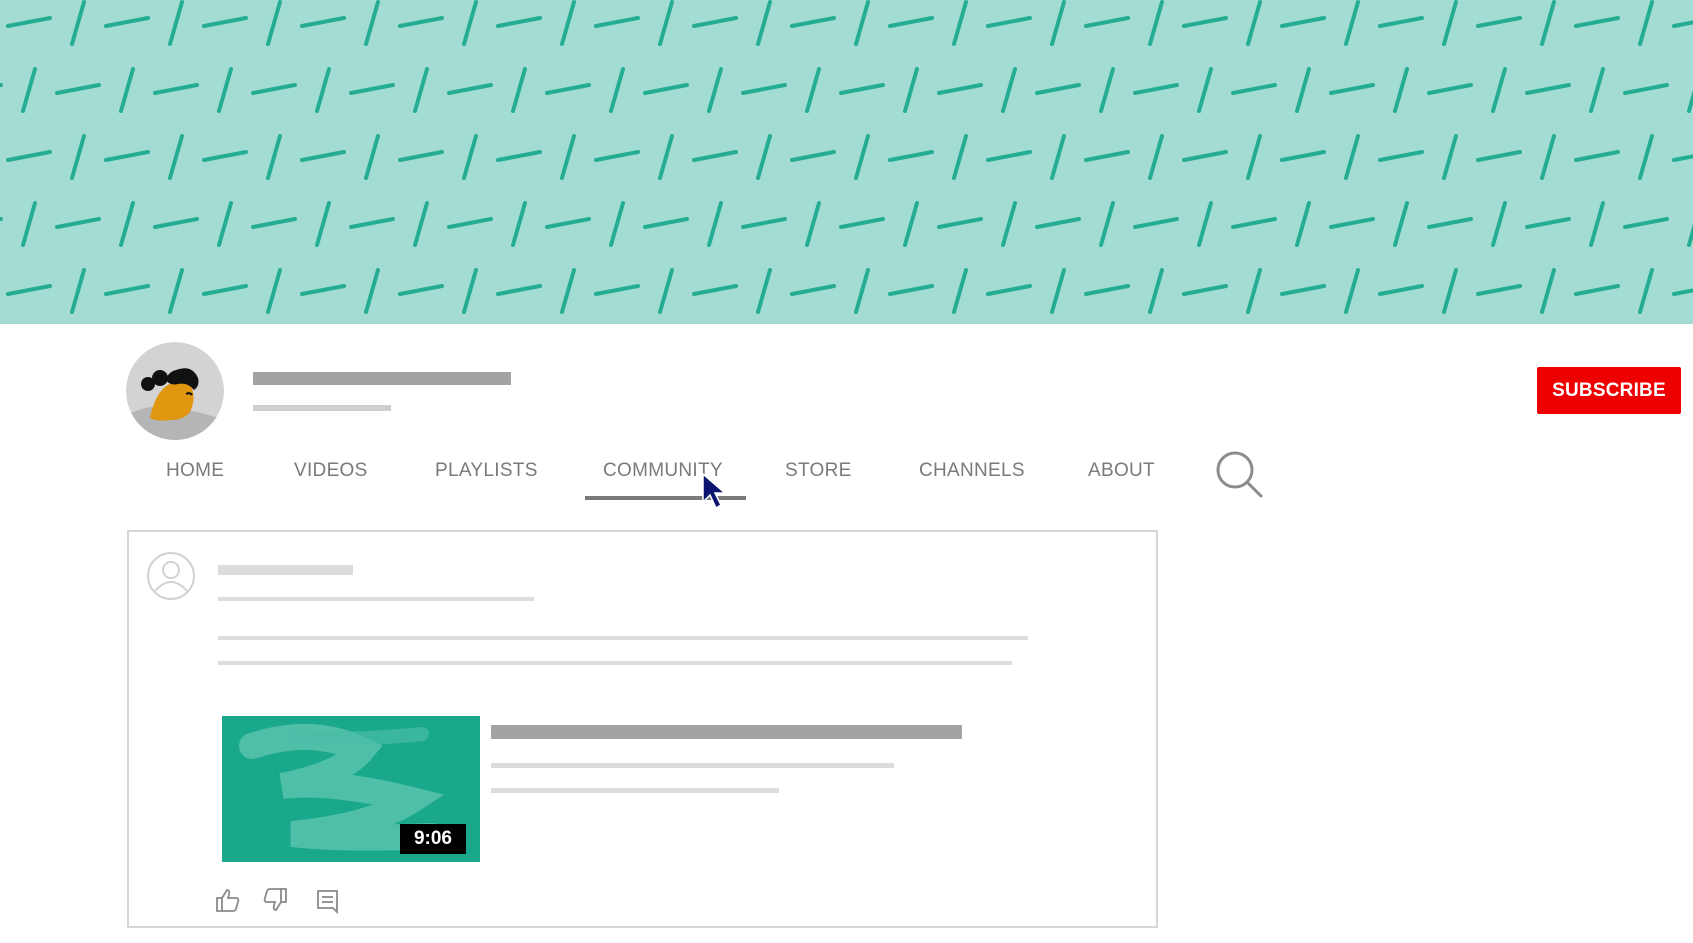  Describe the element at coordinates (1121, 471) in the screenshot. I see `tab-about: ABOUT` at that location.